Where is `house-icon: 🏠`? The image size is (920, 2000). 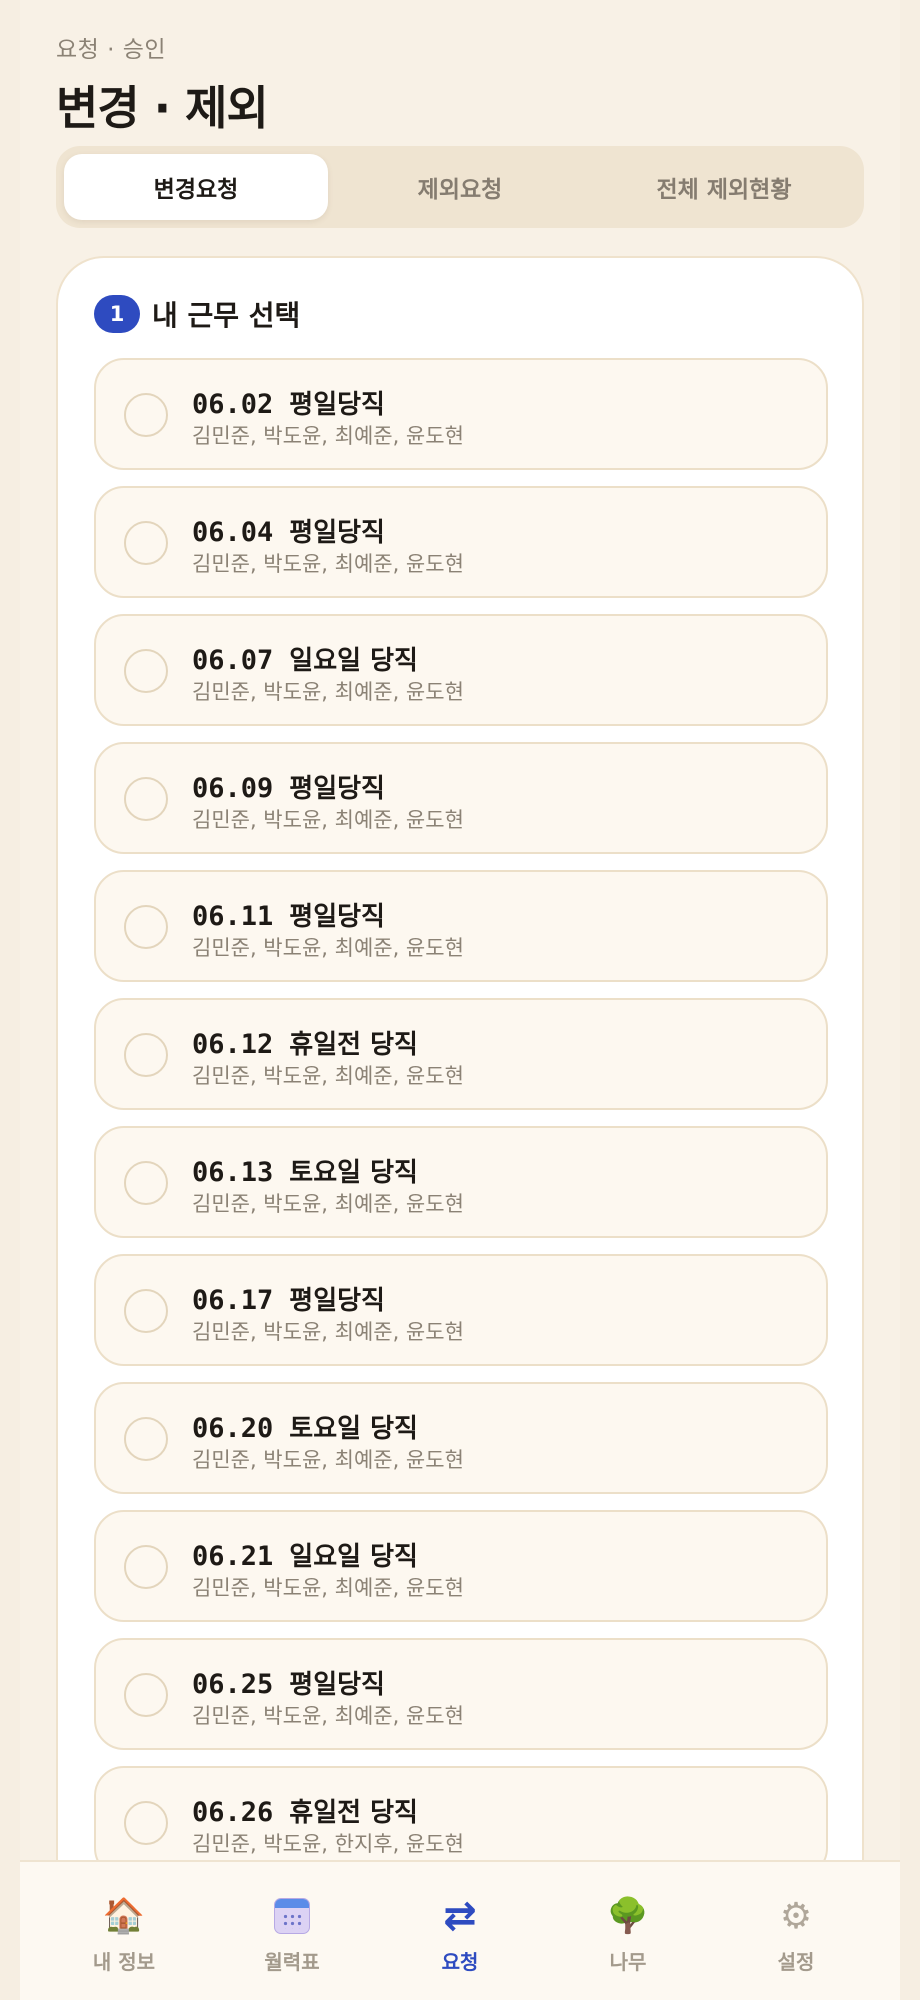
house-icon: 🏠 is located at coordinates (124, 1916).